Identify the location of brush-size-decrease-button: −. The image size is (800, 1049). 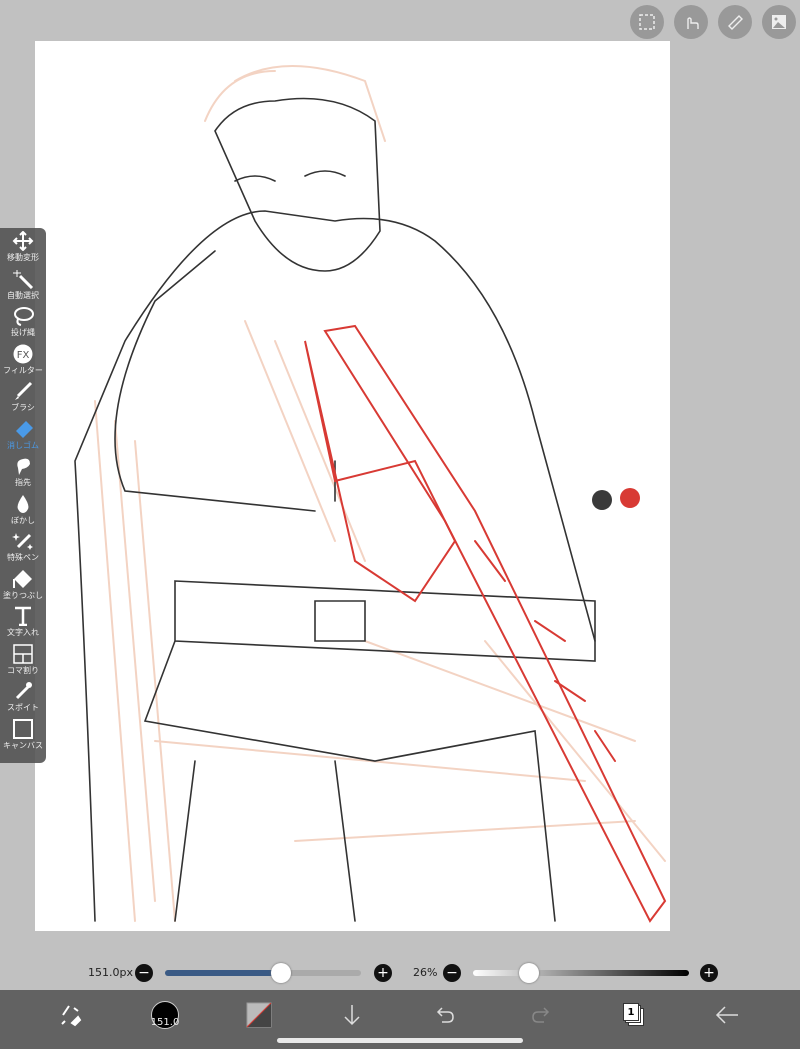
(144, 973).